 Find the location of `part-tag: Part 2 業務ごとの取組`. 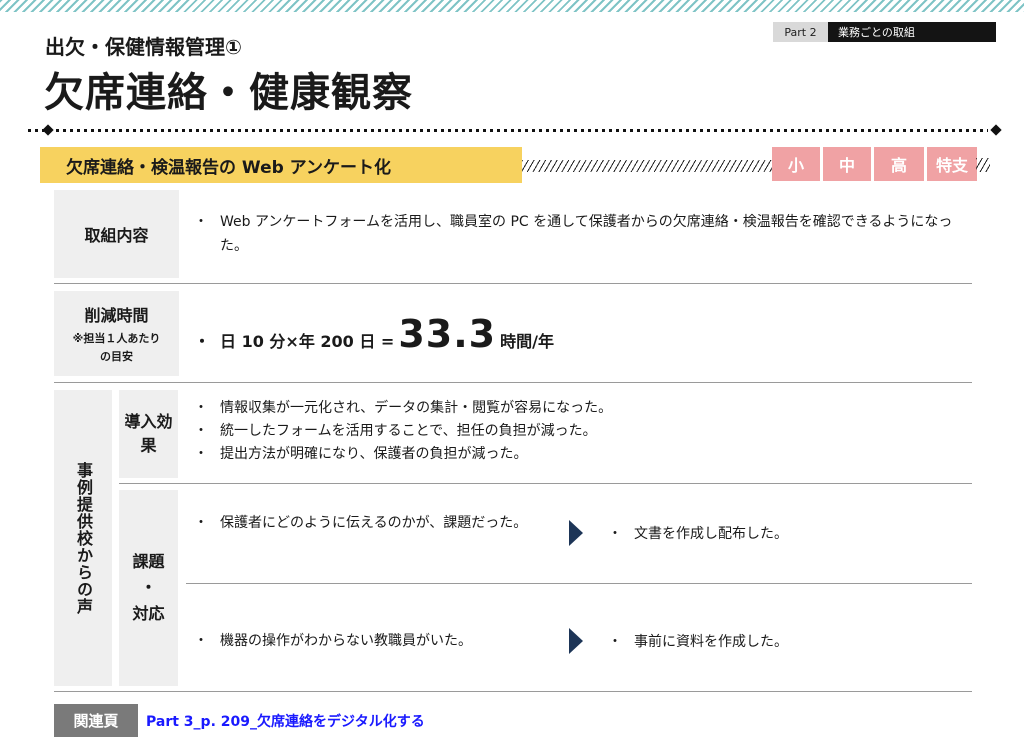

part-tag: Part 2 業務ごとの取組 is located at coordinates (884, 32).